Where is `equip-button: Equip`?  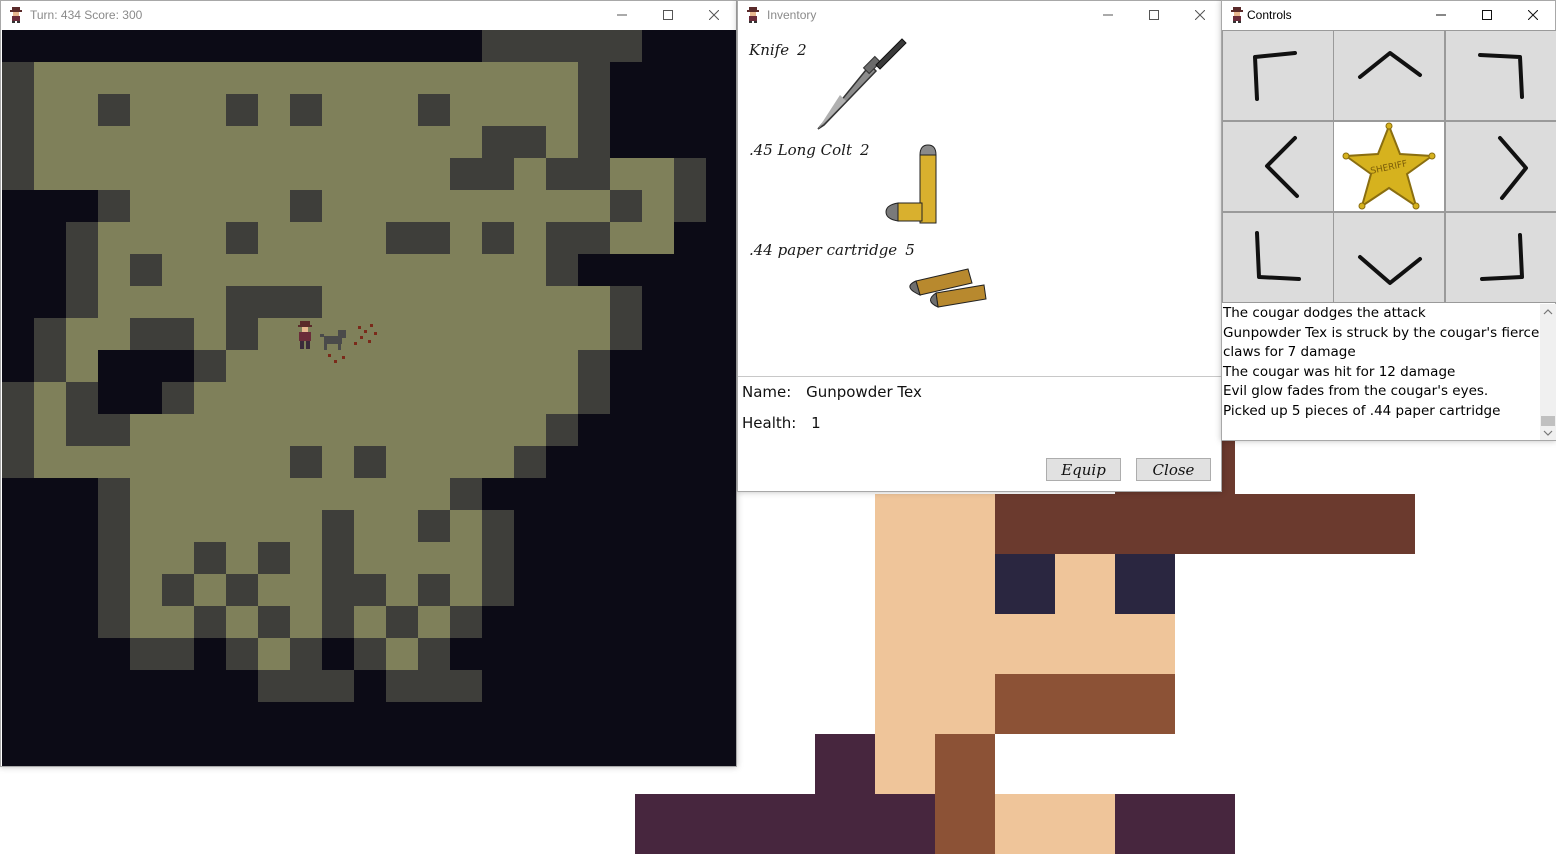 equip-button: Equip is located at coordinates (1083, 469).